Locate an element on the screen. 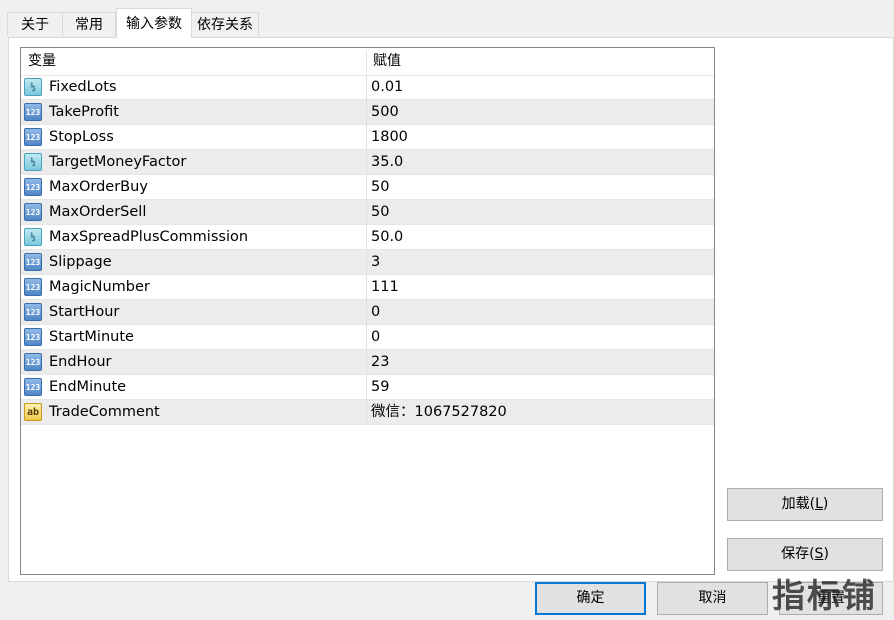 The height and width of the screenshot is (620, 894). save-button-label: 保存( is located at coordinates (798, 554).